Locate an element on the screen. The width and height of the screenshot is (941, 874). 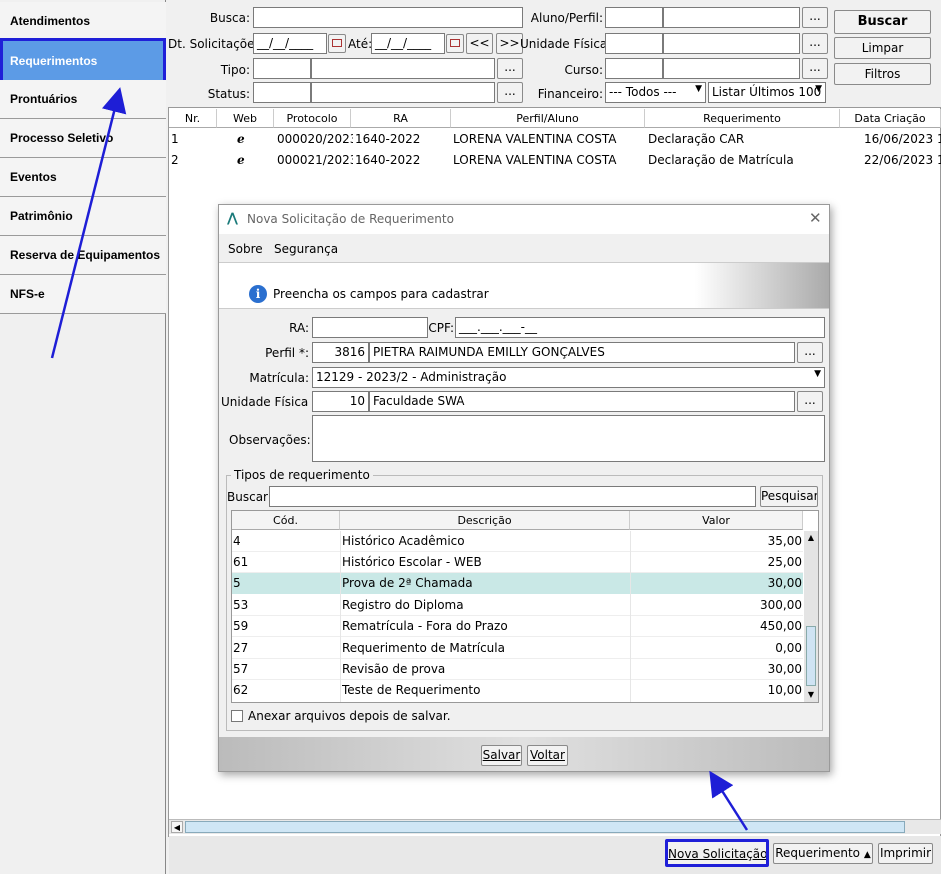
arrow-to-requerimentos is located at coordinates (88, 223).